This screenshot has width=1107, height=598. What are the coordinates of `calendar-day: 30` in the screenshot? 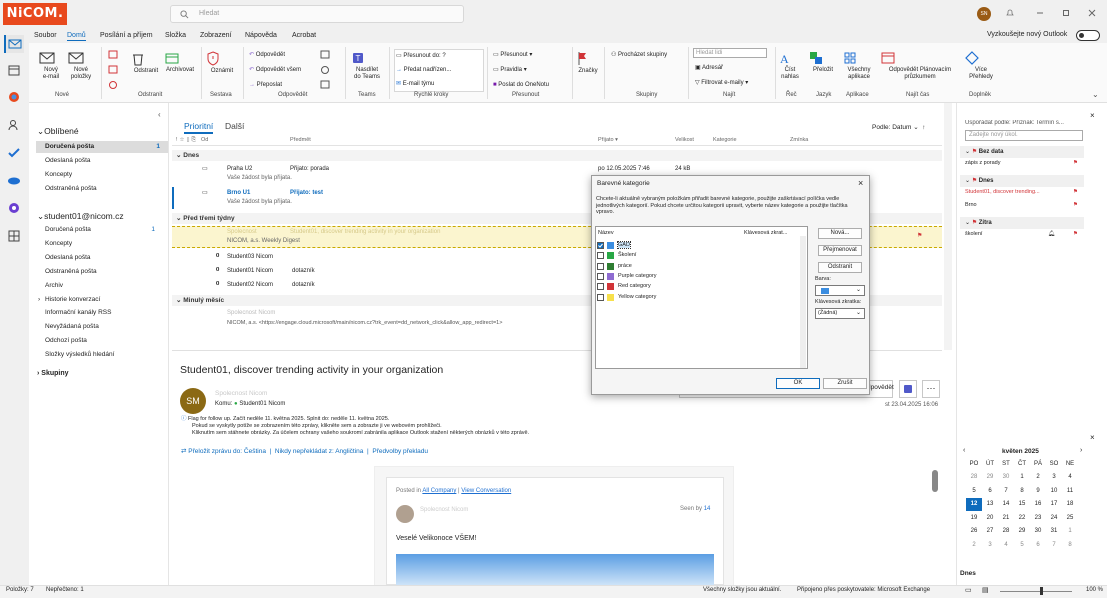 It's located at (1006, 478).